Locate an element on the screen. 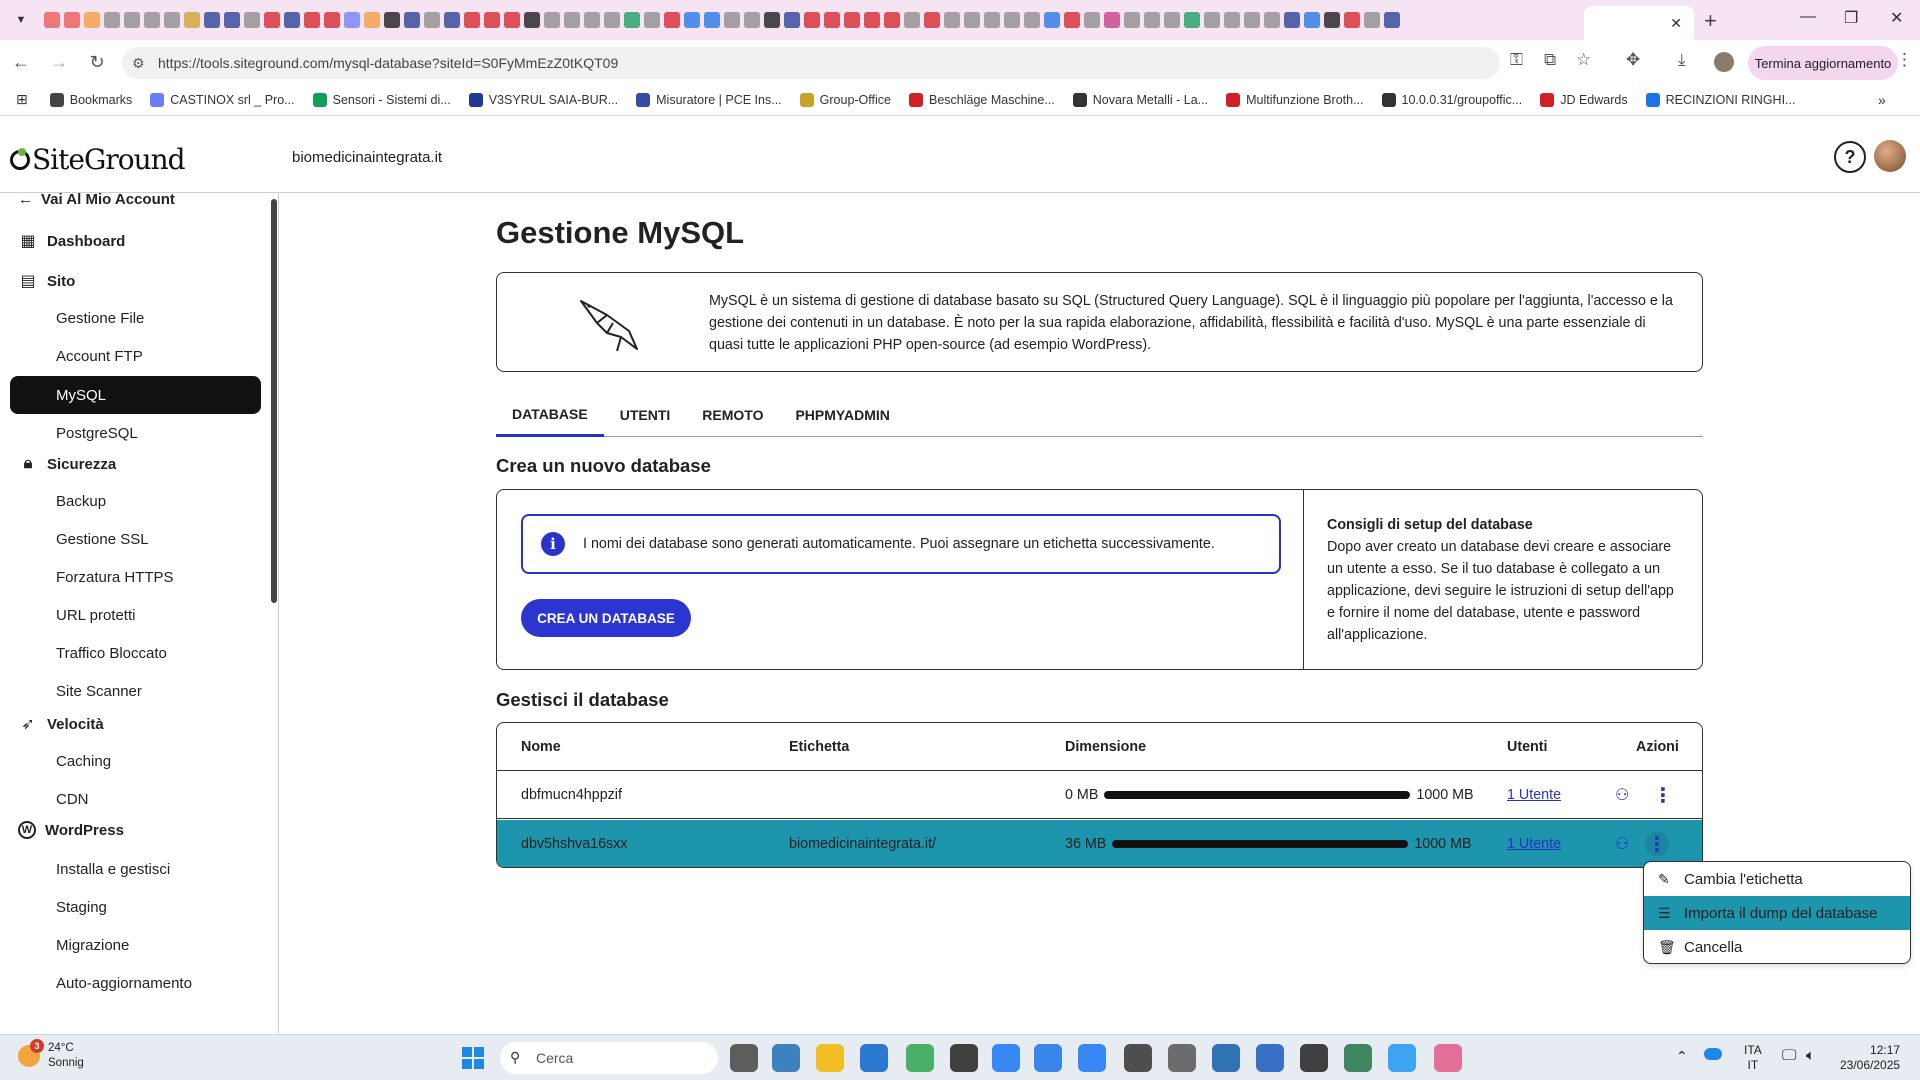 This screenshot has height=1080, width=1920. new-tab-button: + is located at coordinates (1710, 21).